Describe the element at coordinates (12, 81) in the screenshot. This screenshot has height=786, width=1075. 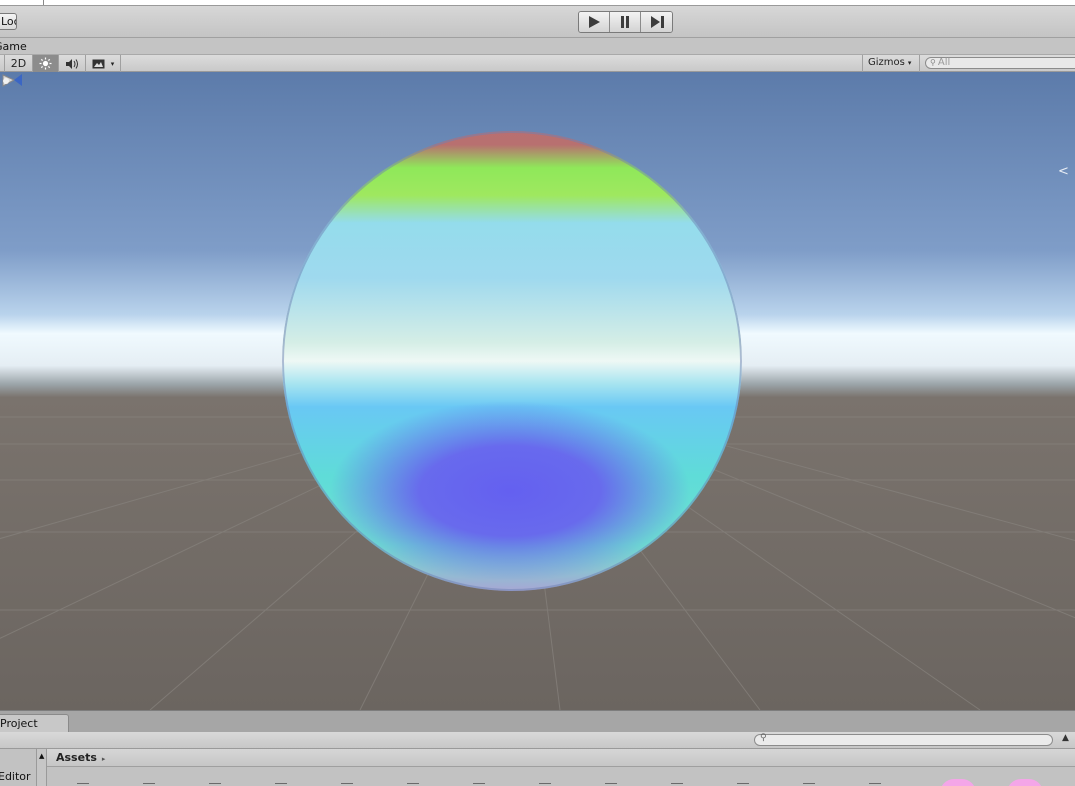
I see `scene-orientation-gizmo-icon` at that location.